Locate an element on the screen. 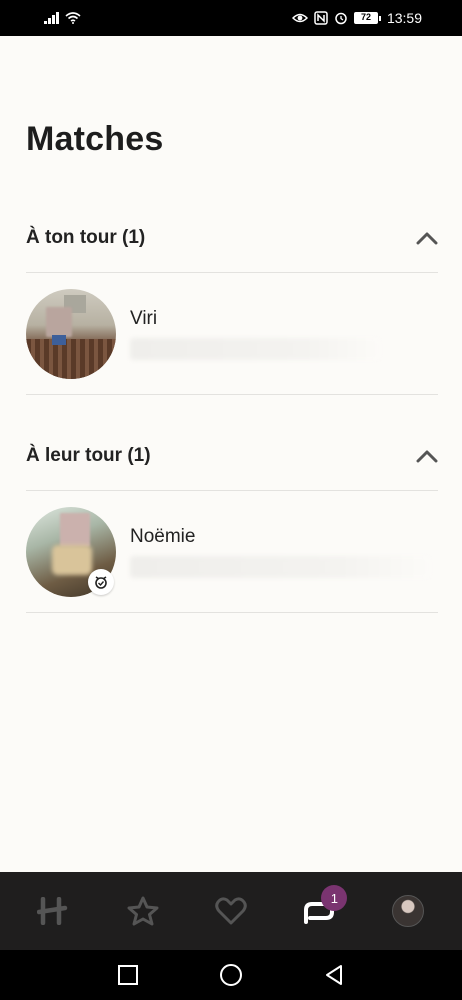  system-nav-bar is located at coordinates (231, 975).